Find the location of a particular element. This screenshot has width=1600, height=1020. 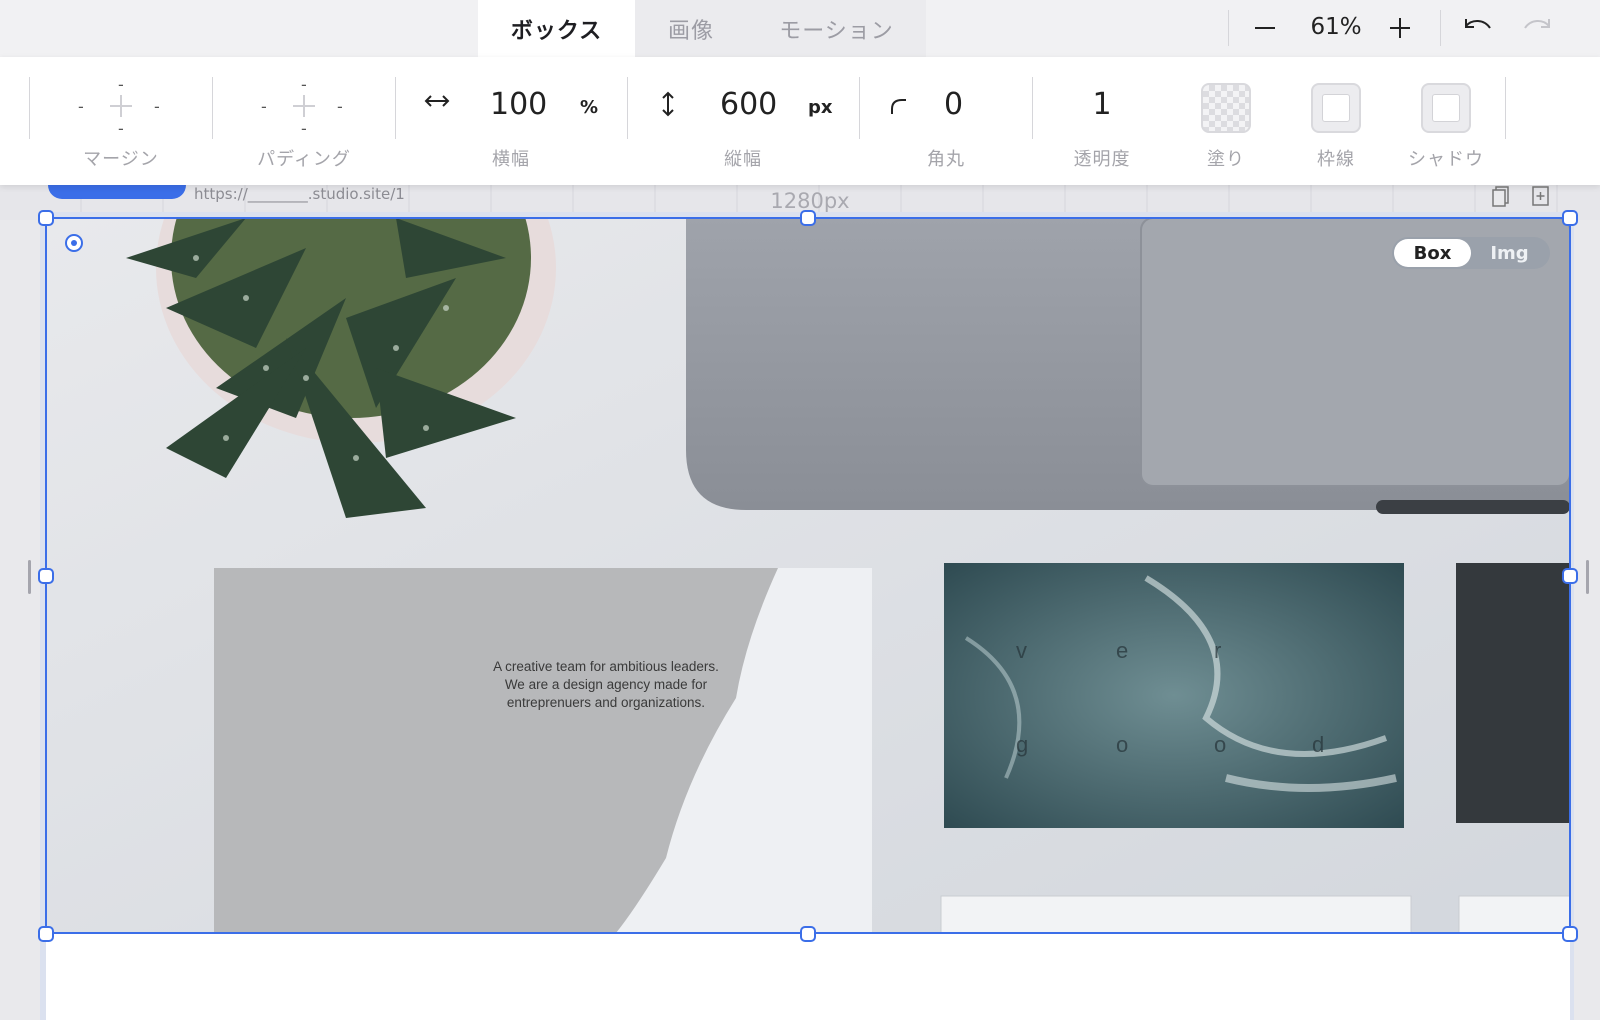

vertical-arrow-icon is located at coordinates (668, 104).